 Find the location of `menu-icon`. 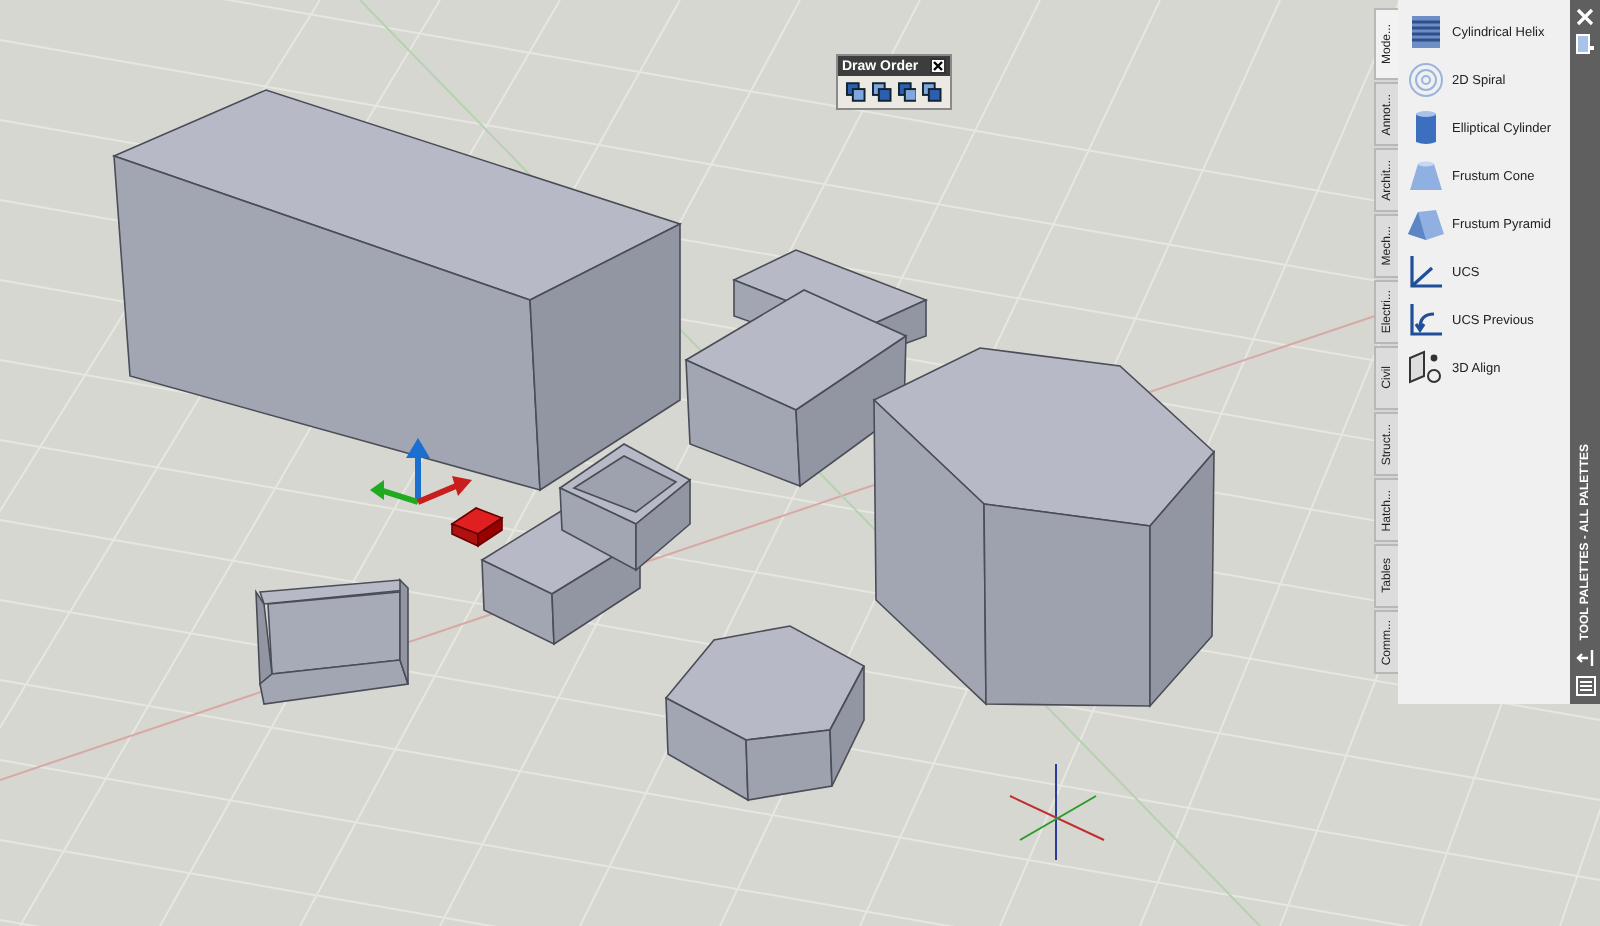

menu-icon is located at coordinates (1585, 686).